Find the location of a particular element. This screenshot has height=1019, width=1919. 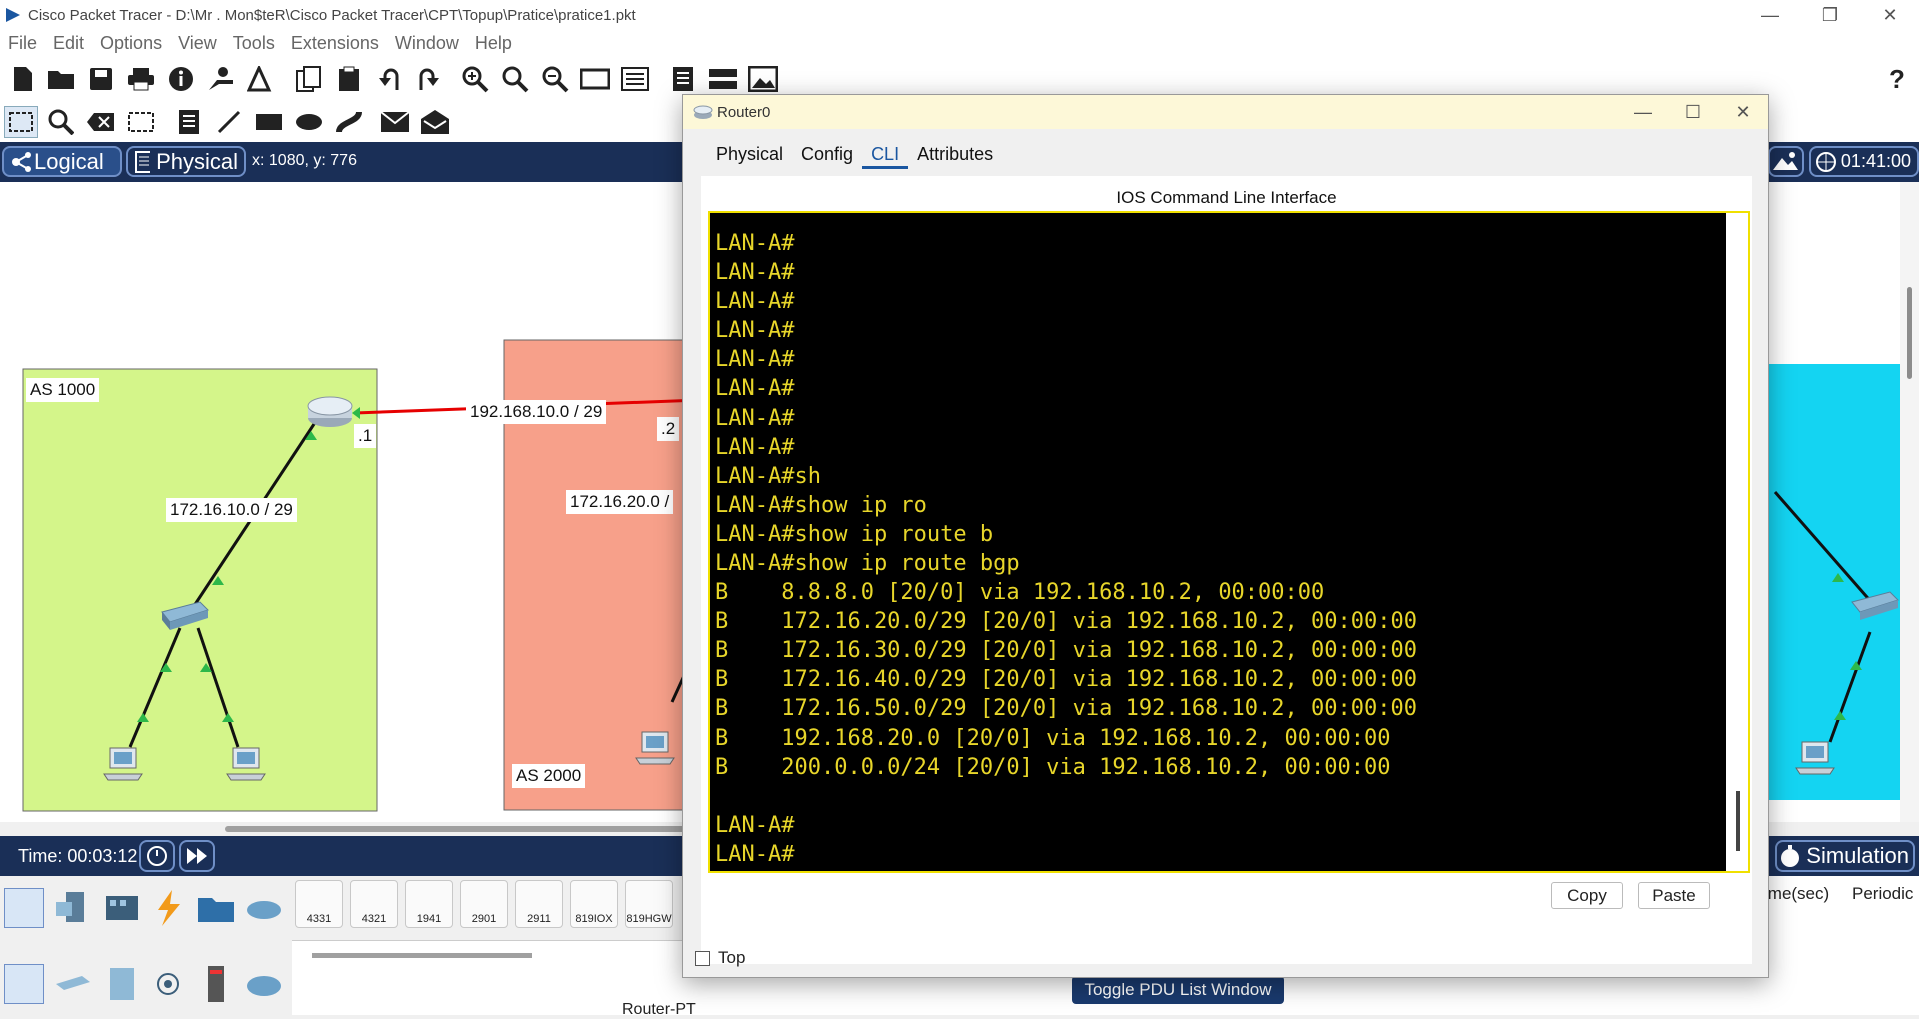

router-model-4331: 4331 is located at coordinates (319, 904).